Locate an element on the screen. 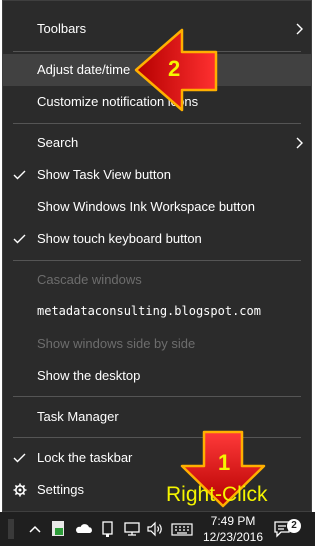 The image size is (320, 546). onedrive-cloud-icon is located at coordinates (84, 529).